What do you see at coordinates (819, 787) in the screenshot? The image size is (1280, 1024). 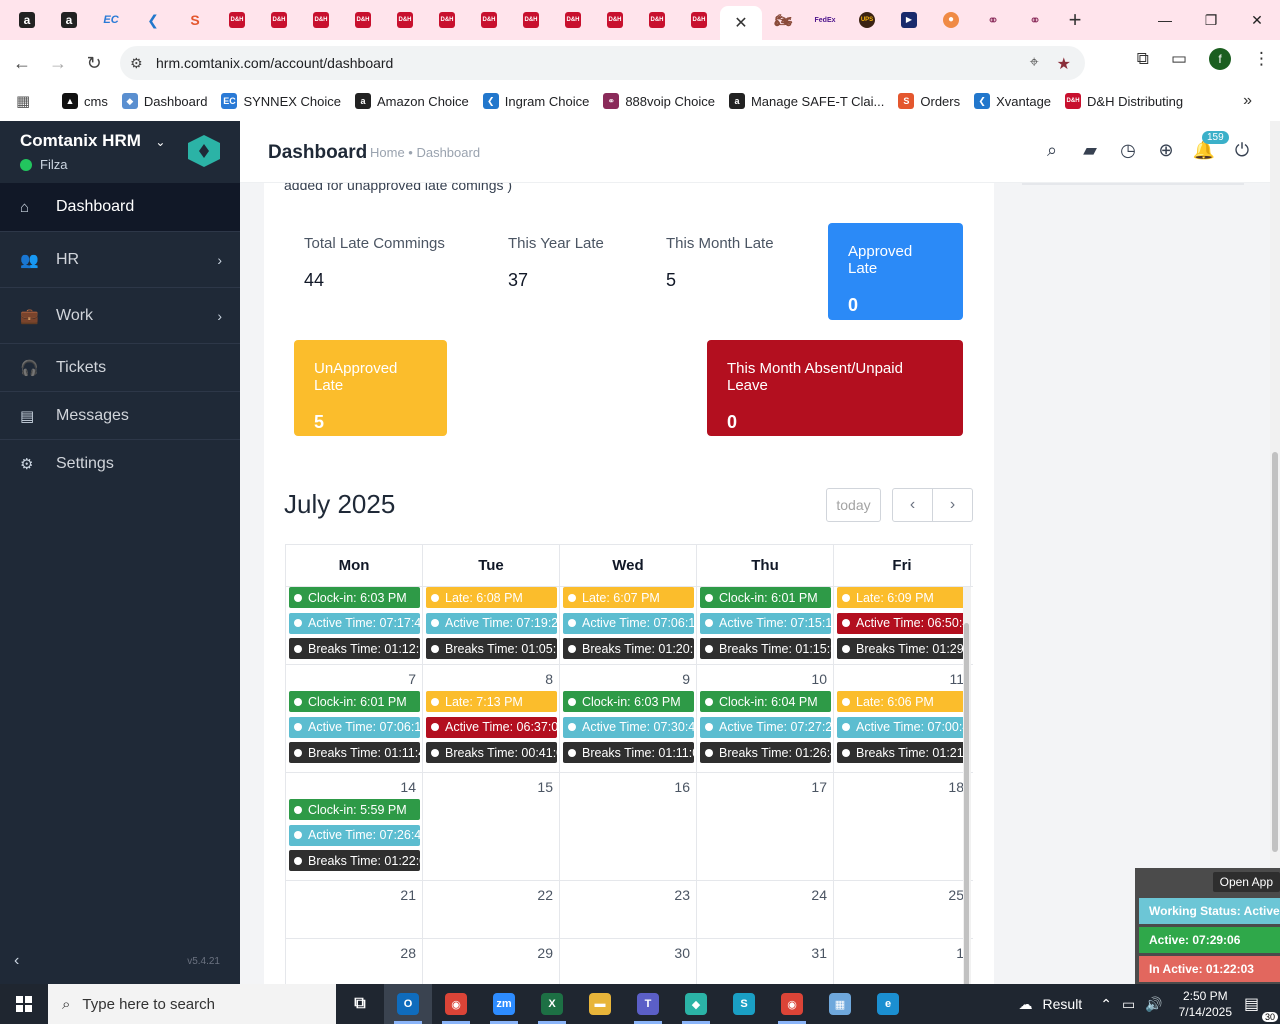 I see `day-number: 17` at bounding box center [819, 787].